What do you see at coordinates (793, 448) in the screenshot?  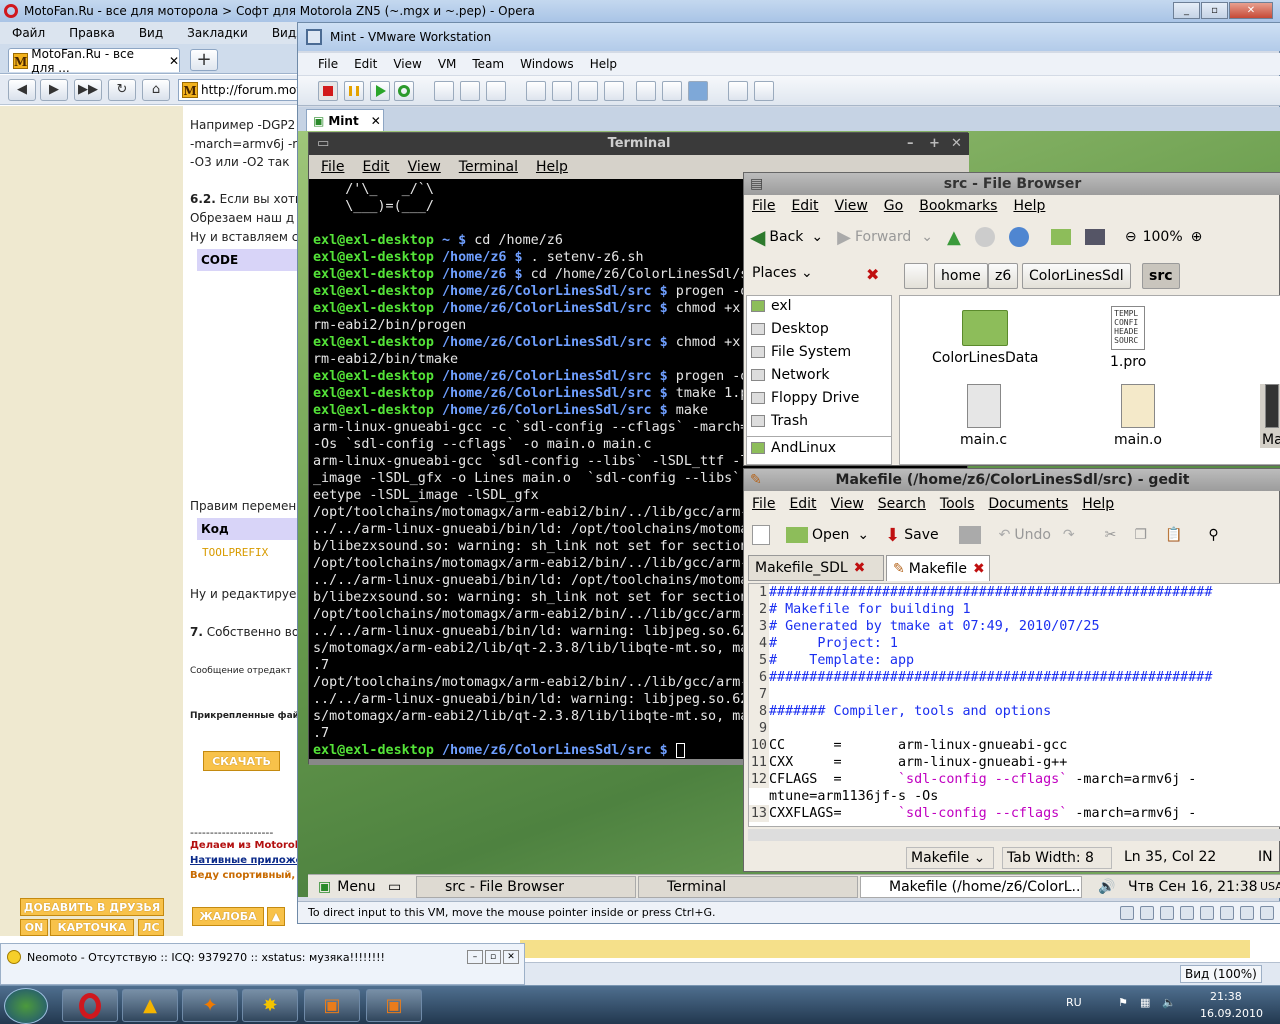 I see `sidebar-item-andlinux: AndLinux` at bounding box center [793, 448].